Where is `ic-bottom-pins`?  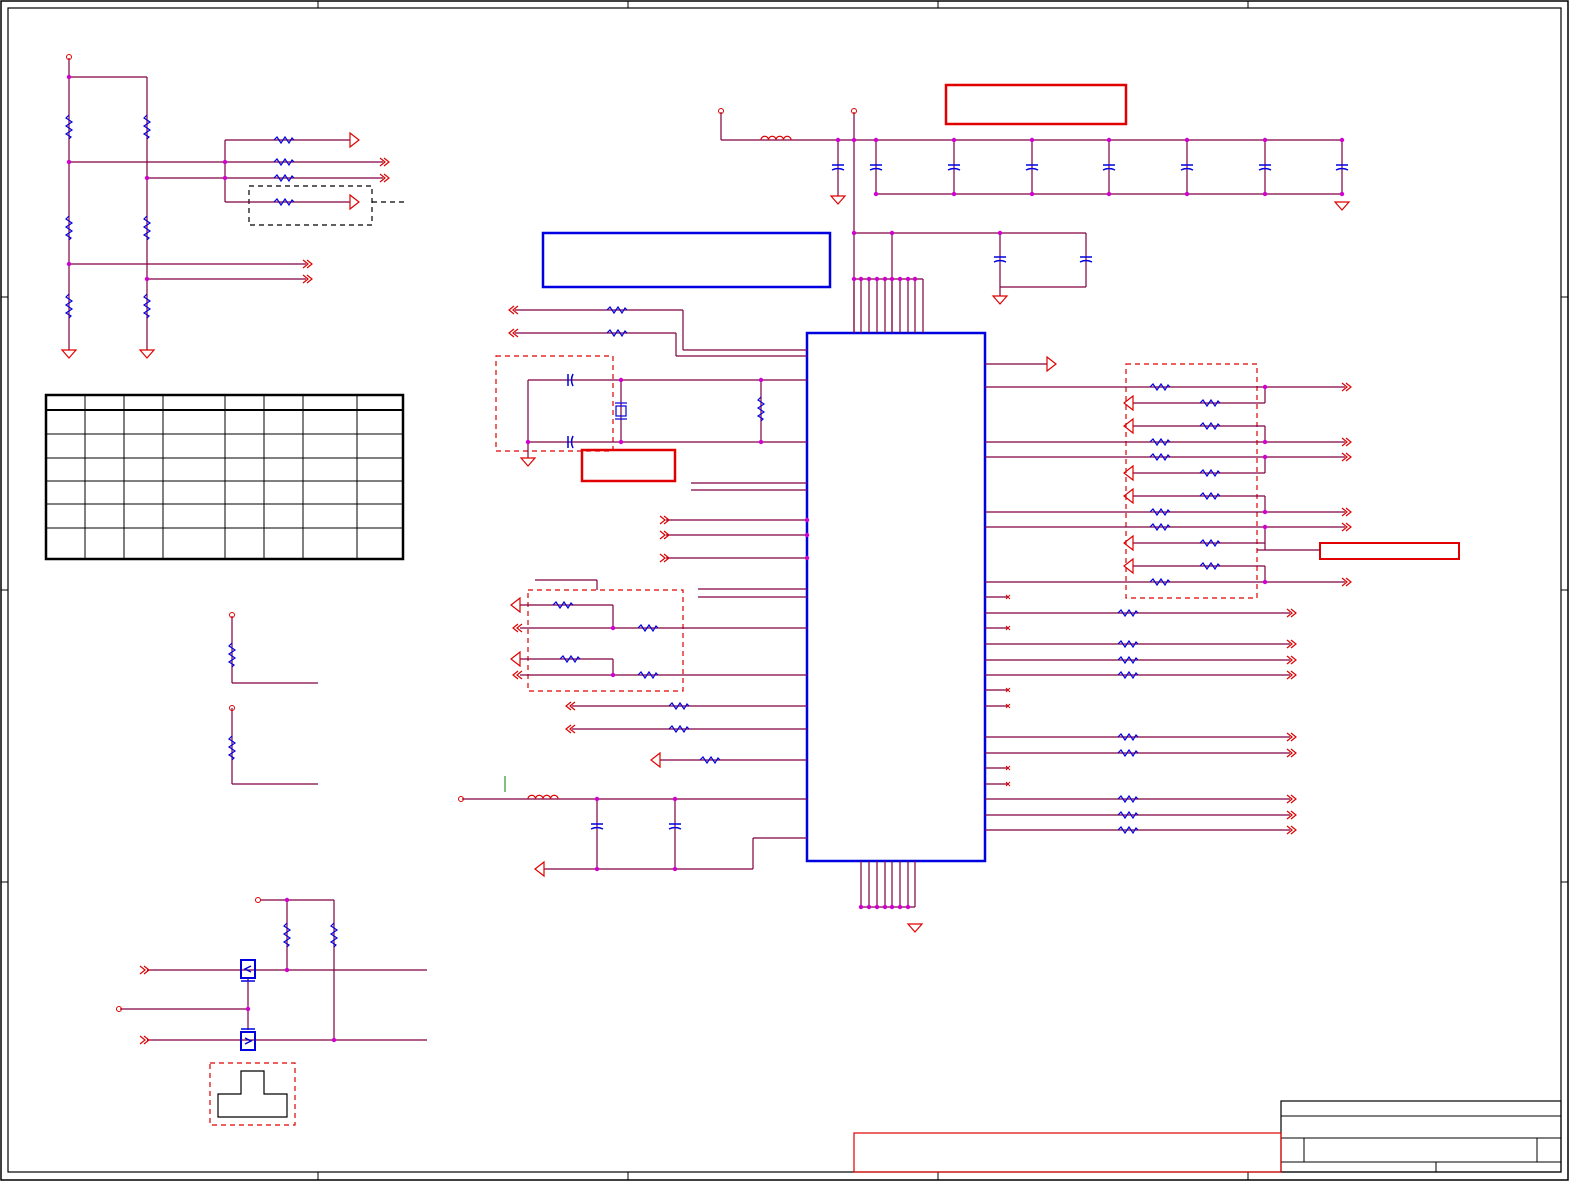
ic-bottom-pins is located at coordinates (888, 884).